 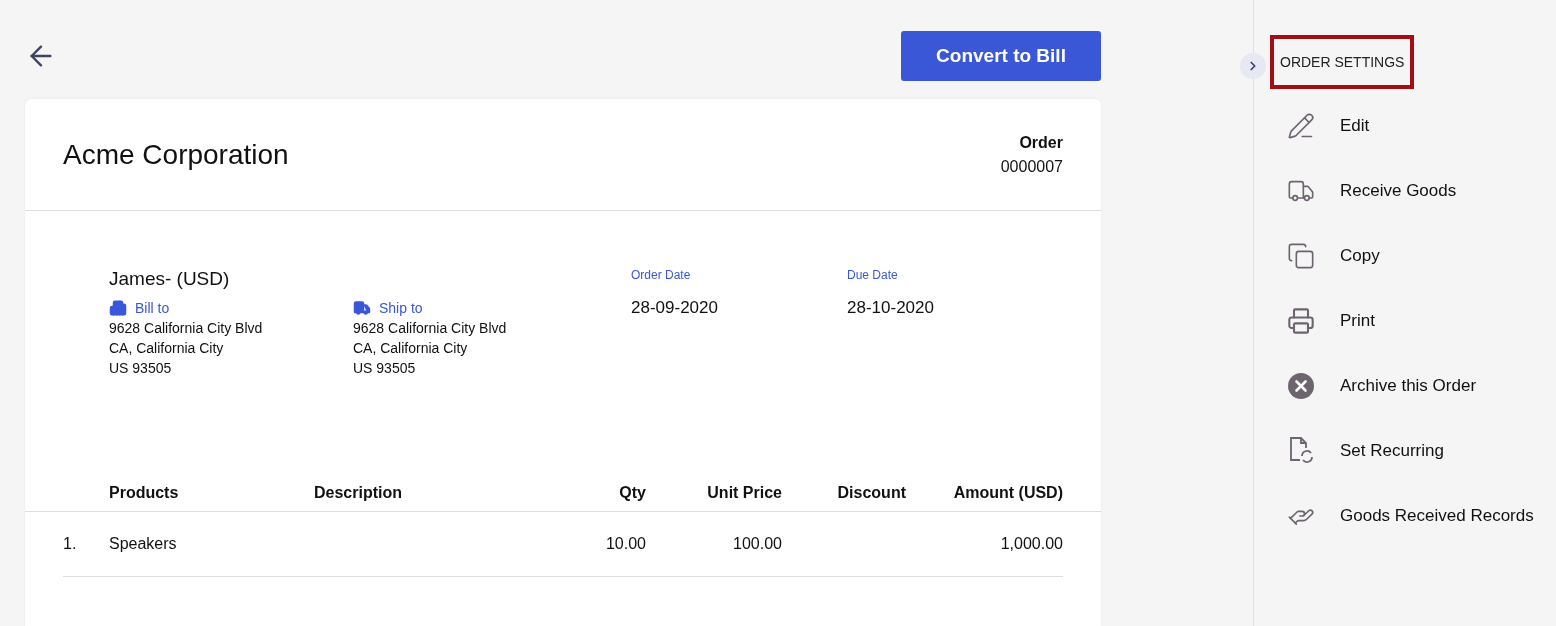 I want to click on table-cell-text: Speakers, so click(x=143, y=544).